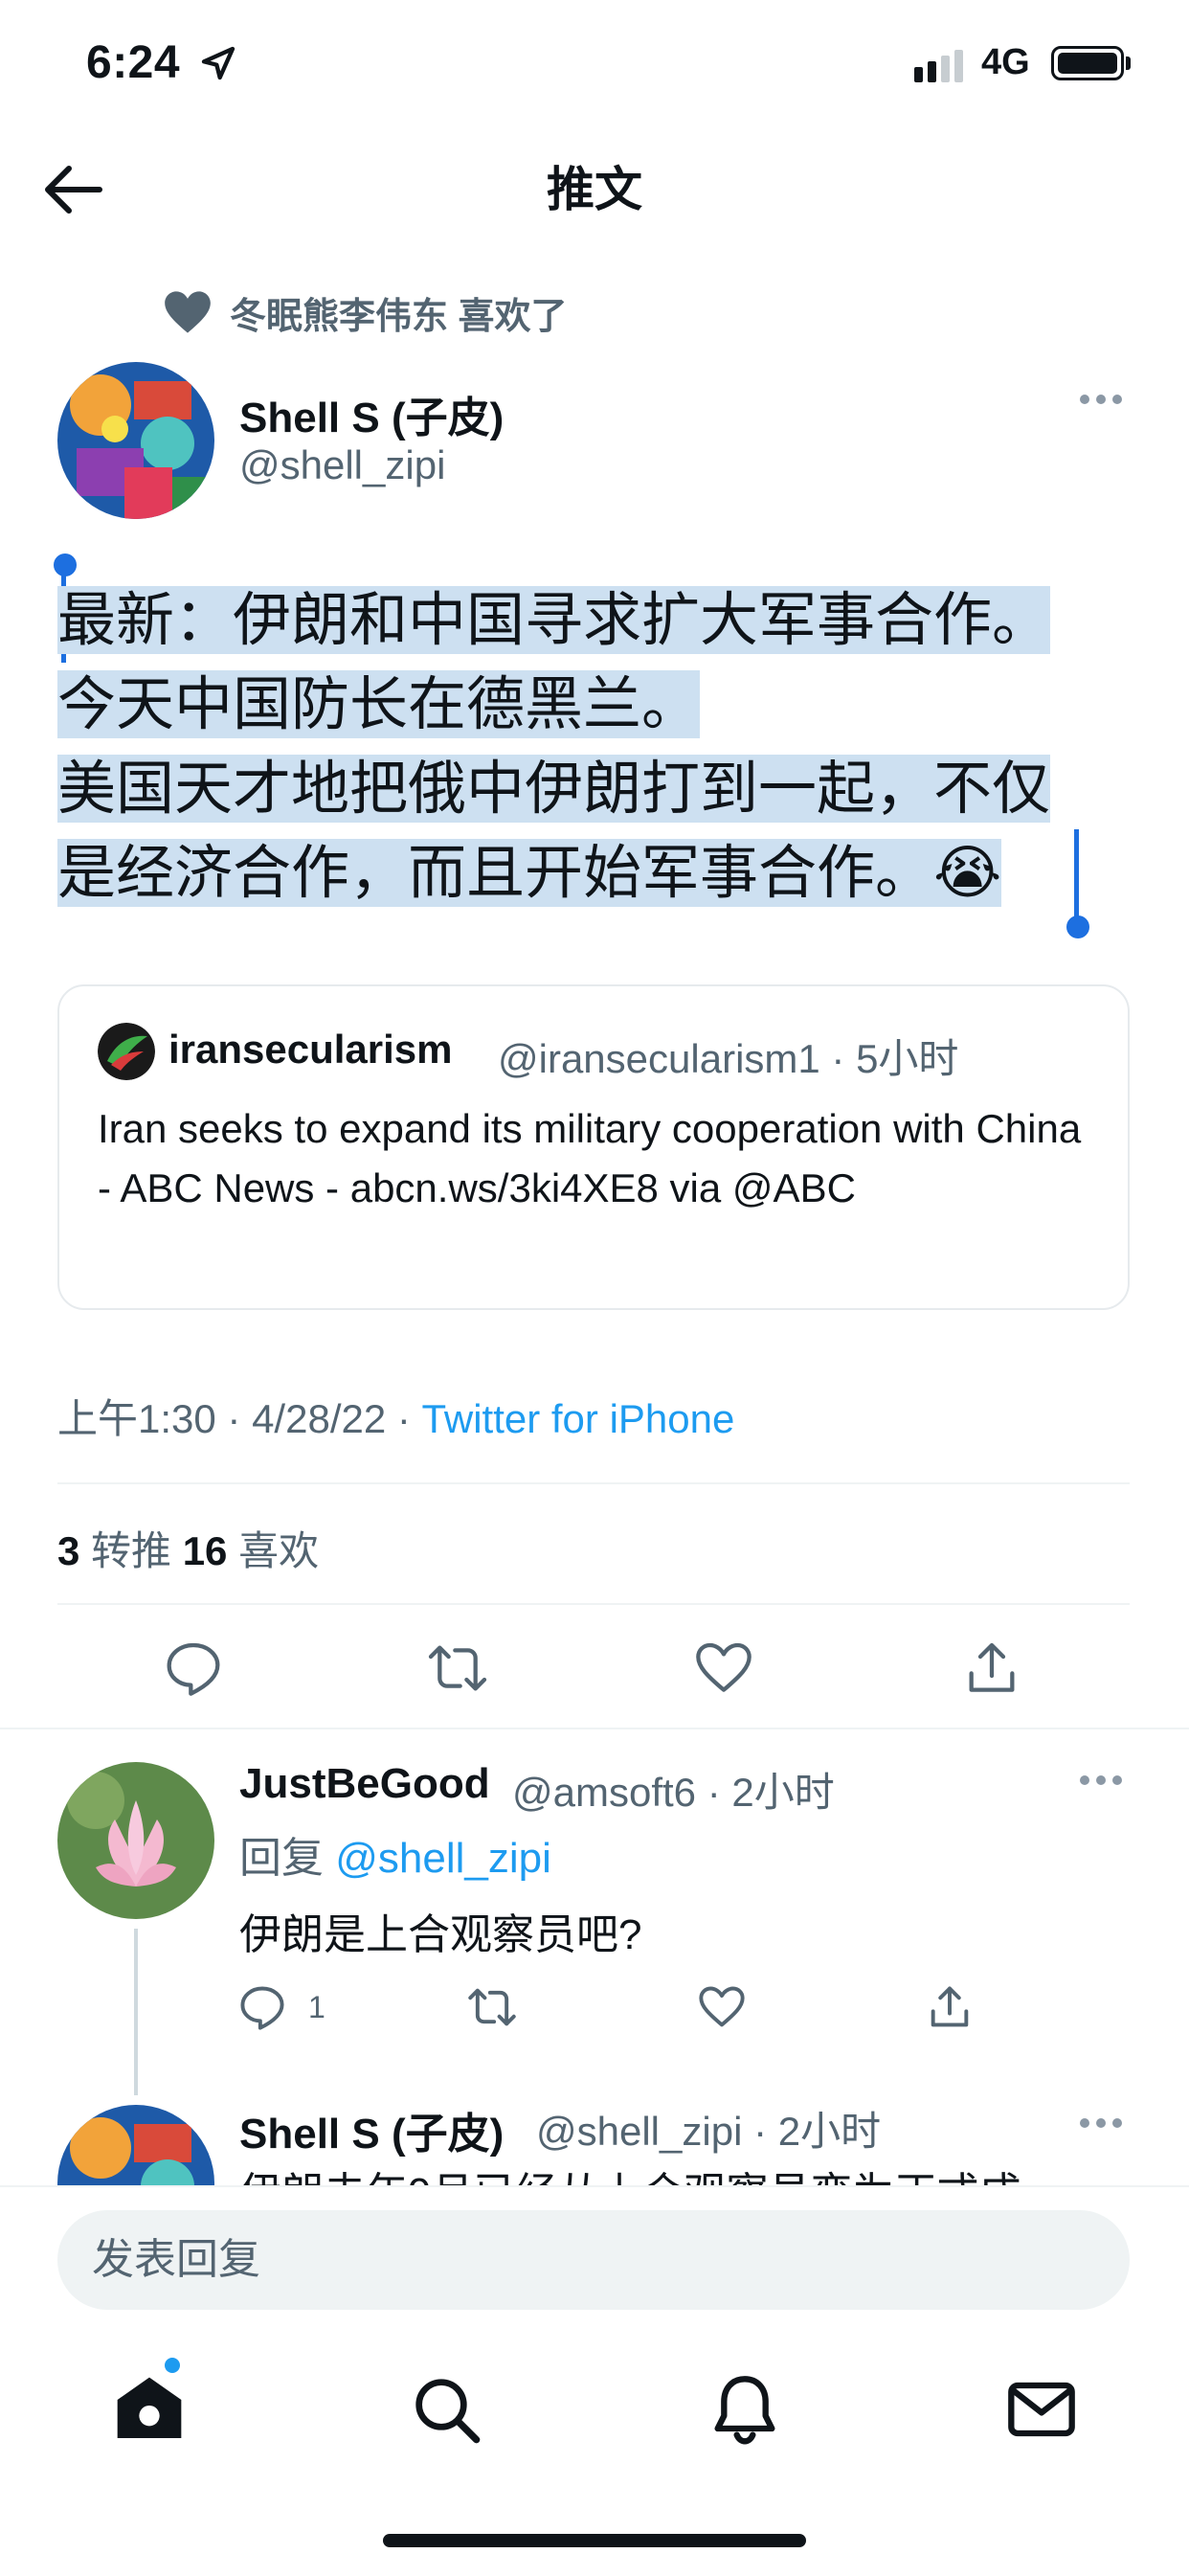 The image size is (1189, 2576). What do you see at coordinates (310, 1049) in the screenshot?
I see `quoted-author-name: iransecularism` at bounding box center [310, 1049].